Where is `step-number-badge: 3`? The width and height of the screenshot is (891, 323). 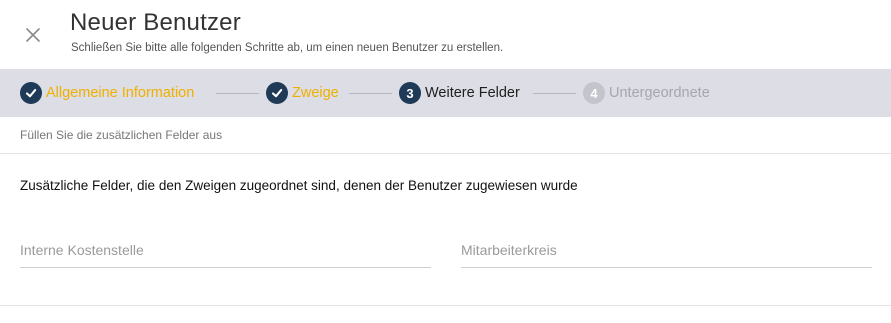
step-number-badge: 3 is located at coordinates (410, 93).